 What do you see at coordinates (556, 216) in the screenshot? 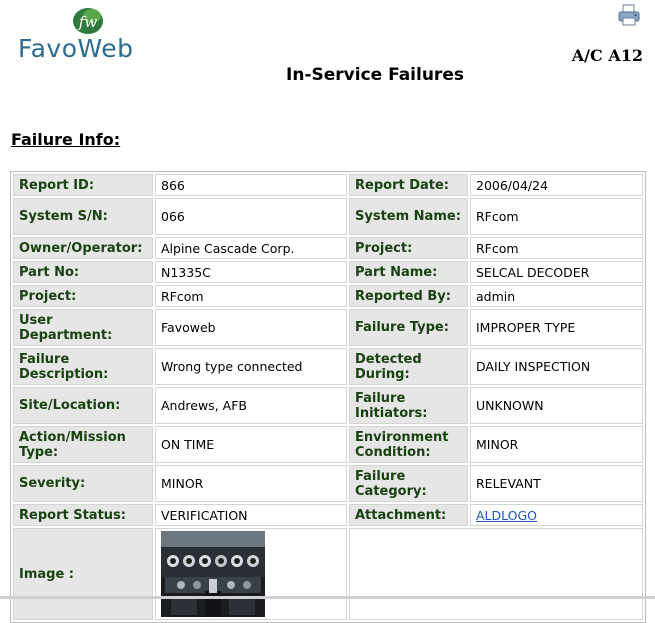
I see `system-name-value: RFcom` at bounding box center [556, 216].